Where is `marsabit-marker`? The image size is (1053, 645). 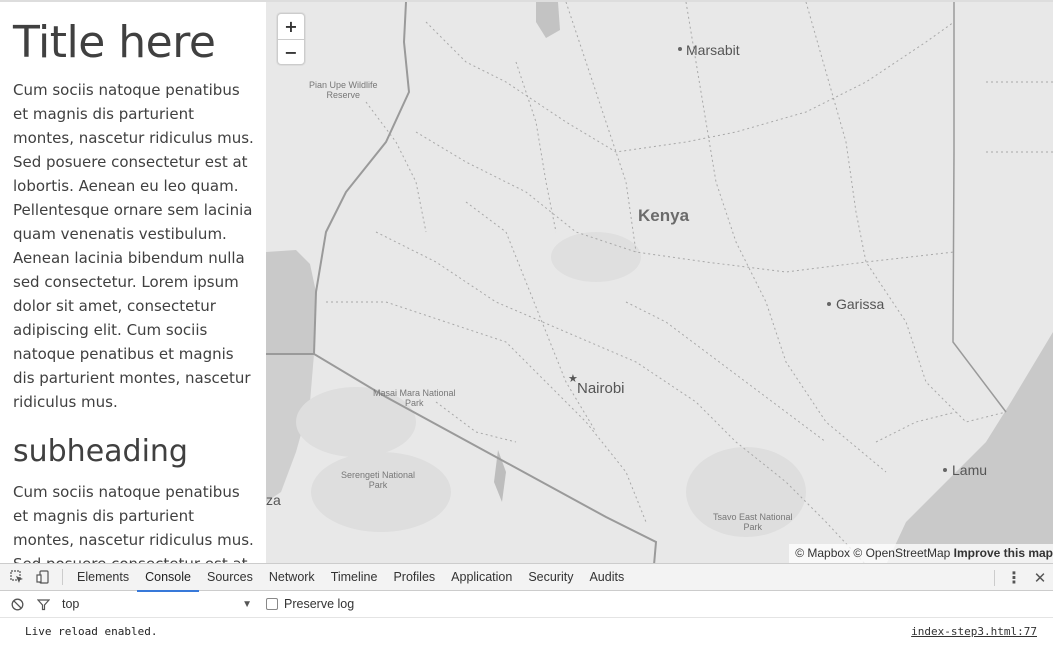 marsabit-marker is located at coordinates (680, 49).